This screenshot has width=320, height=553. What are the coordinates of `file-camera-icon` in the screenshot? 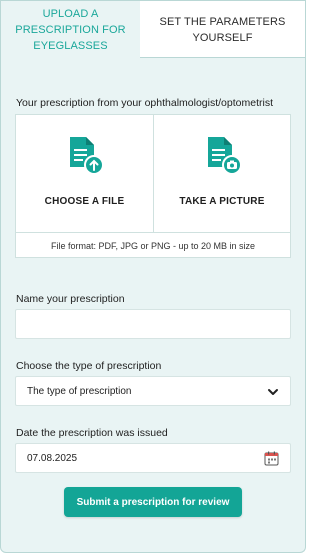 It's located at (225, 156).